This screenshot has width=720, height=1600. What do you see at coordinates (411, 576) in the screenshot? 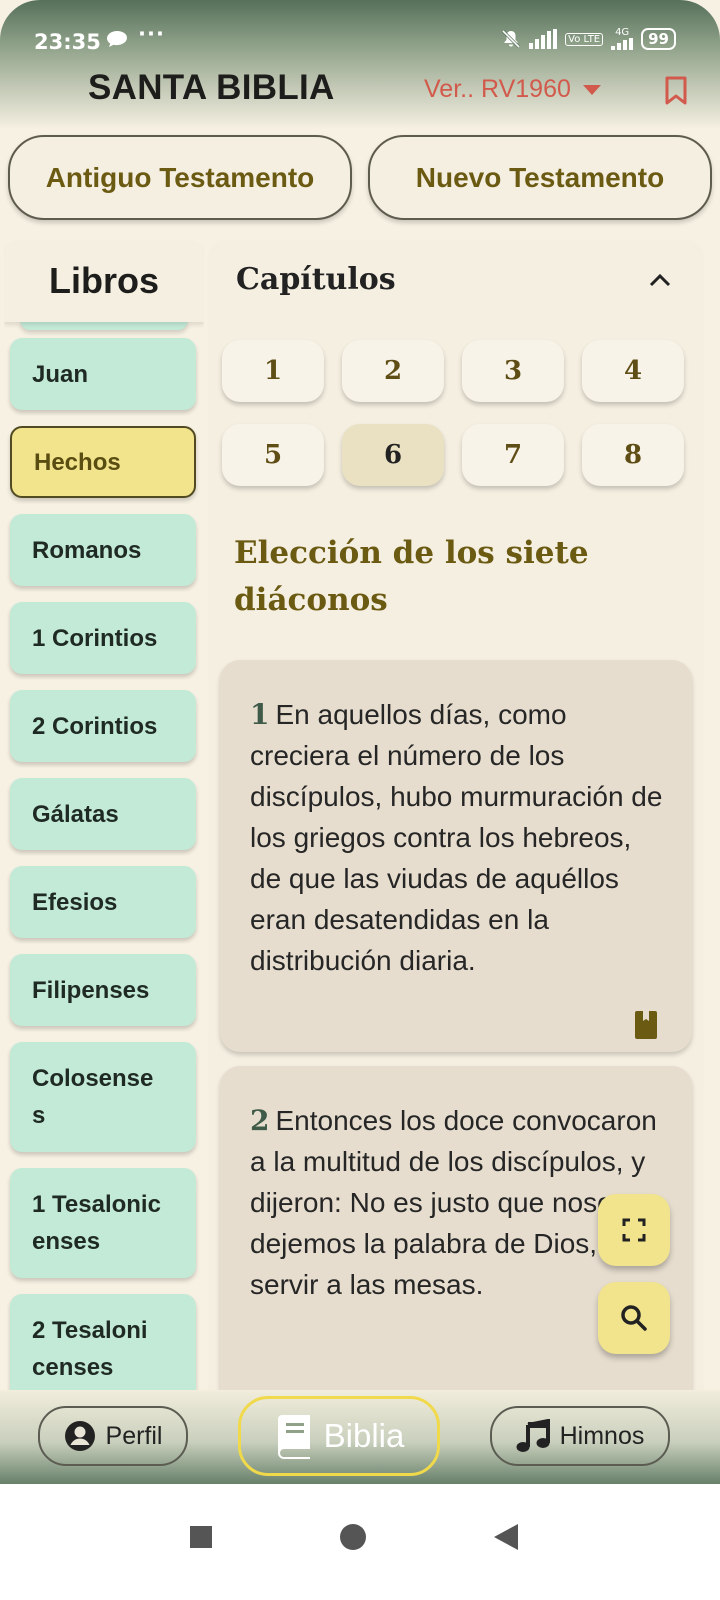
I see `section-heading: Elección de los siete diáconos` at bounding box center [411, 576].